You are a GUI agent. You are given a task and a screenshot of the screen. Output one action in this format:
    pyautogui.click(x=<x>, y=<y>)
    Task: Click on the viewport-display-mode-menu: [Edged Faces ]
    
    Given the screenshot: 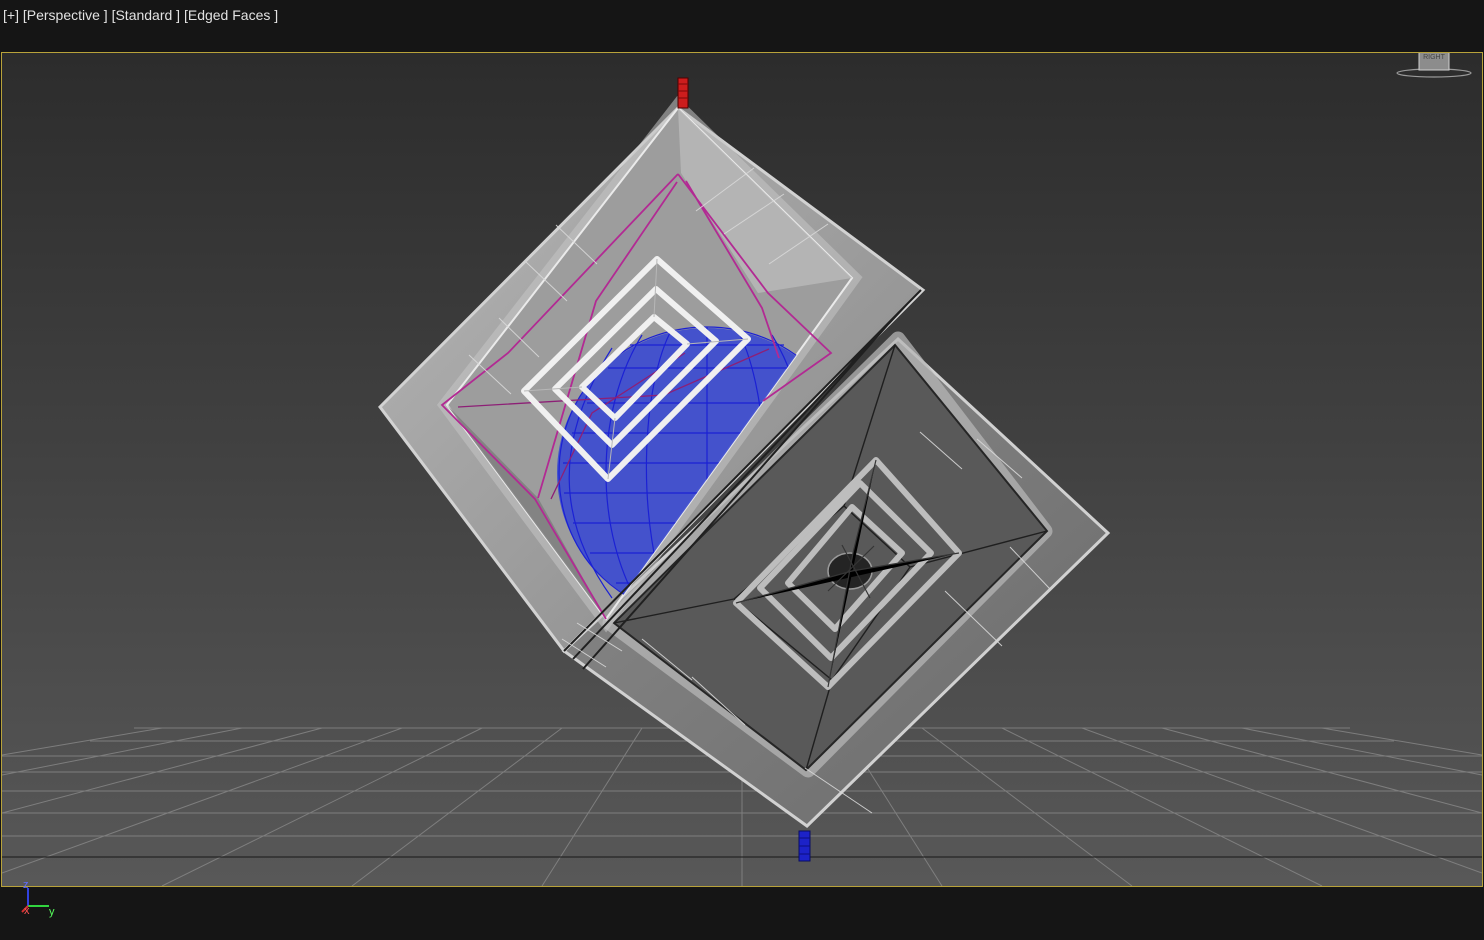 What is the action you would take?
    pyautogui.click(x=231, y=15)
    